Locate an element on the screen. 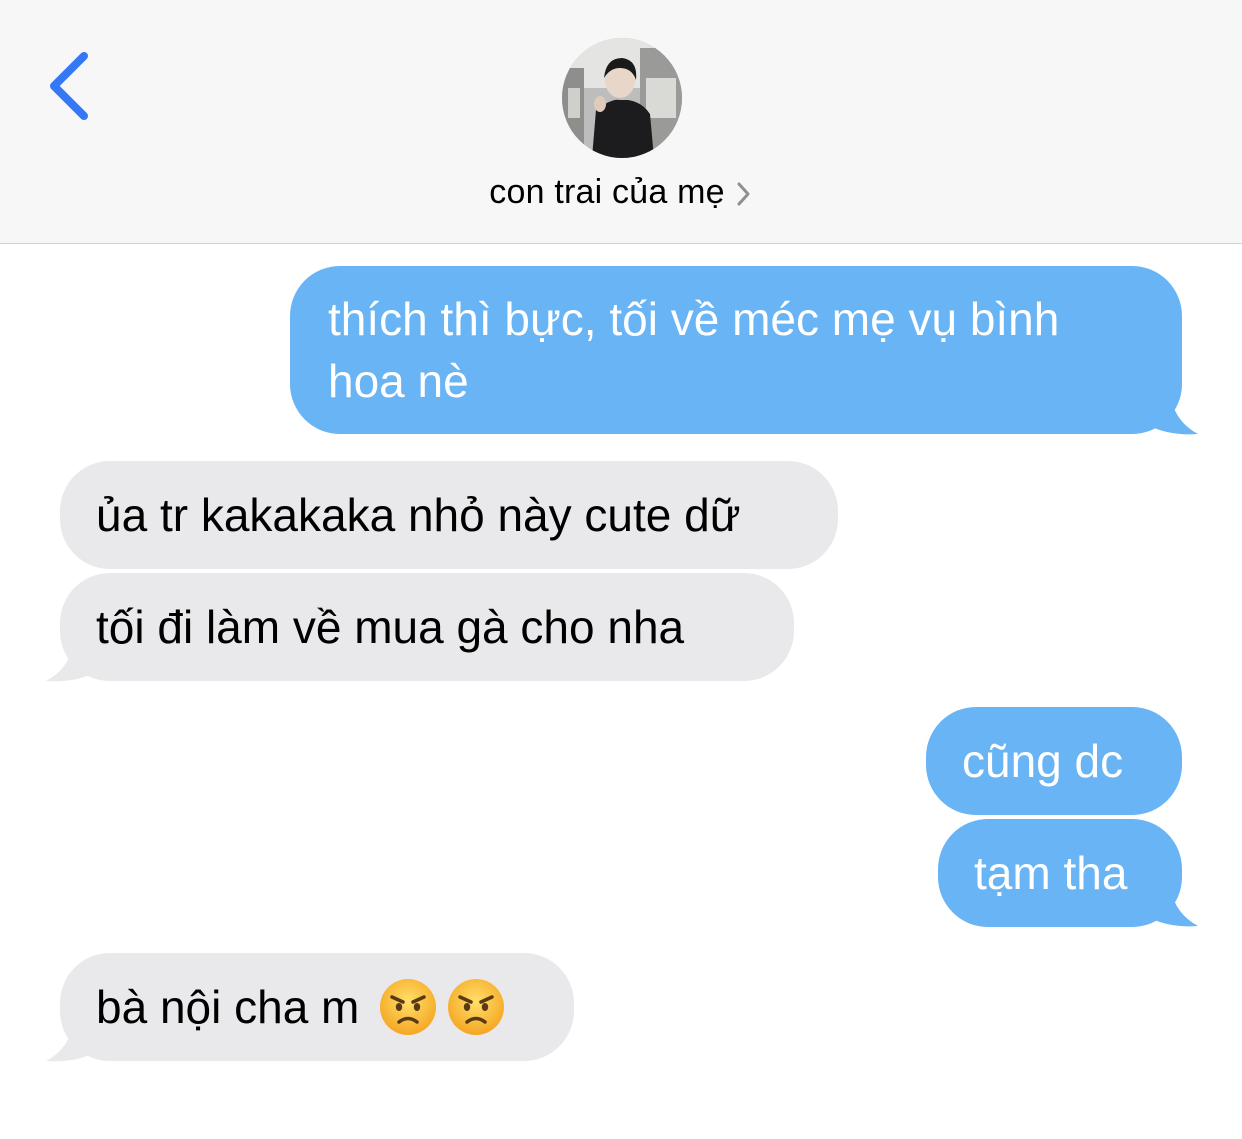  message-text: thích thì bực, tối về méc mẹ vụ bình is located at coordinates (694, 319).